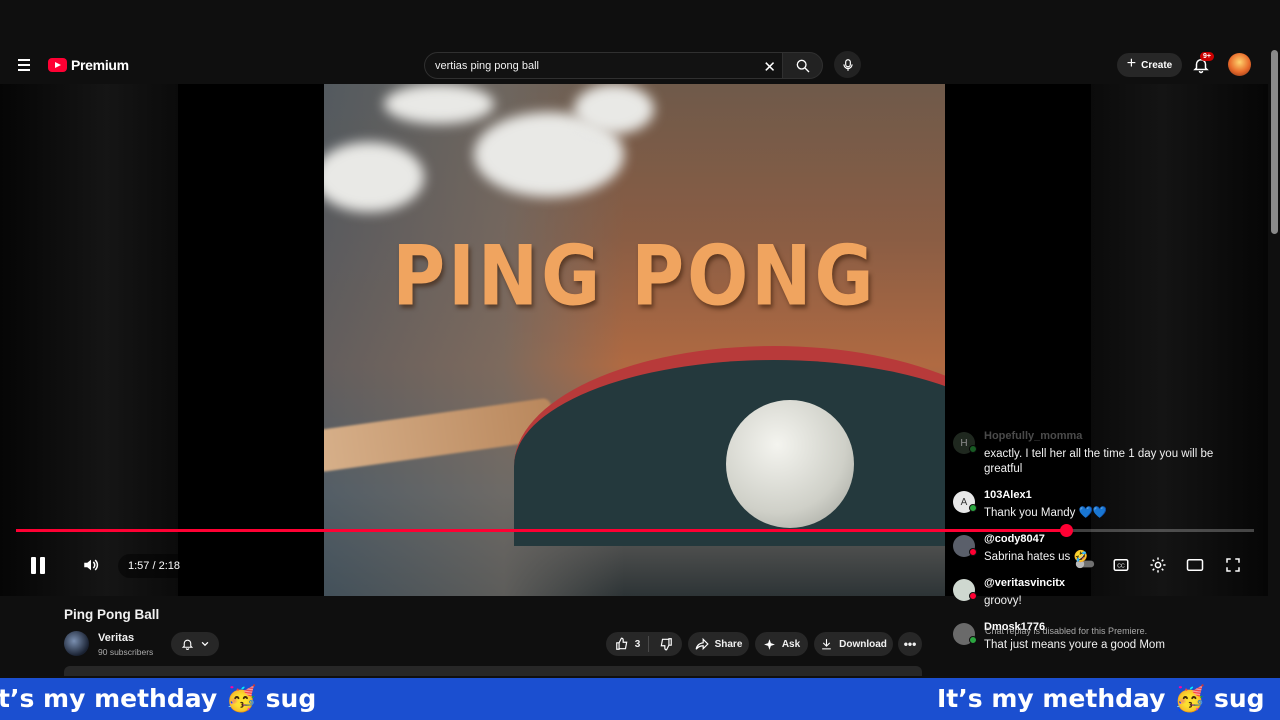  I want to click on volume-button, so click(91, 567).